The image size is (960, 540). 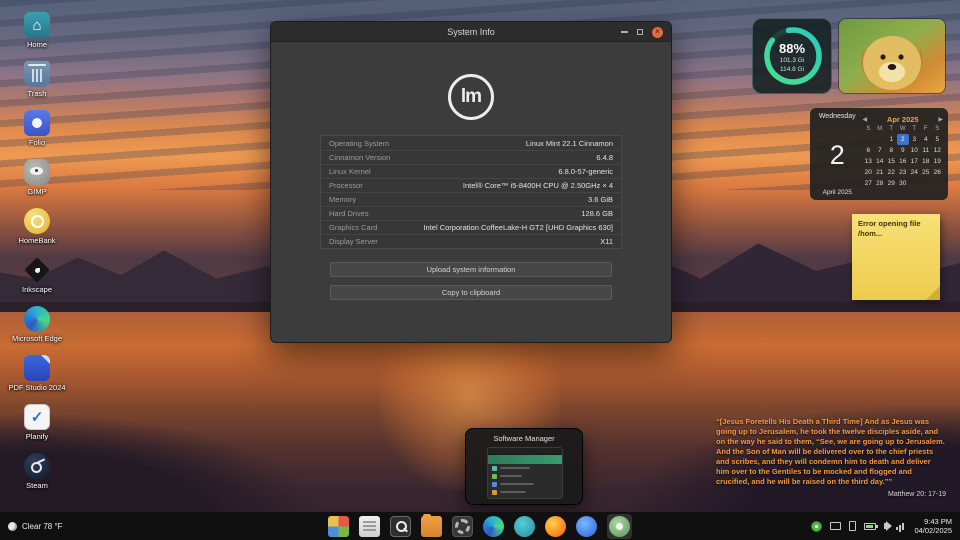 What do you see at coordinates (892, 139) in the screenshot?
I see `calendar-day: 1` at bounding box center [892, 139].